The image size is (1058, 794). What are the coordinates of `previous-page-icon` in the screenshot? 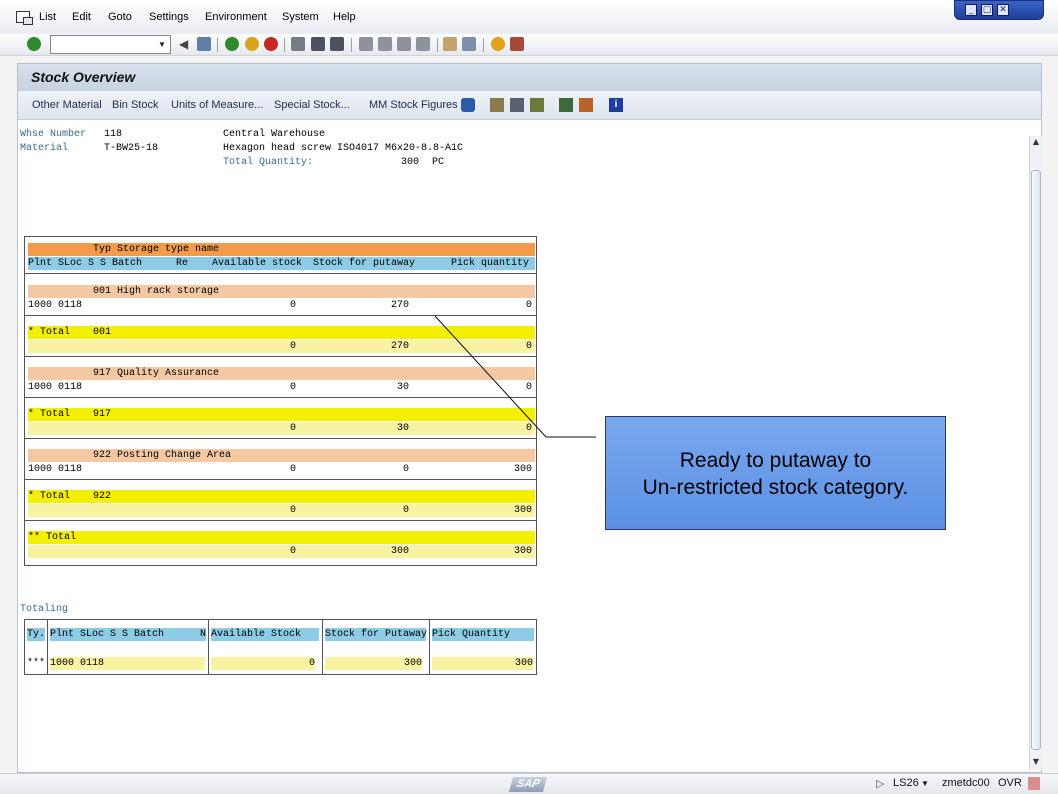 It's located at (385, 44).